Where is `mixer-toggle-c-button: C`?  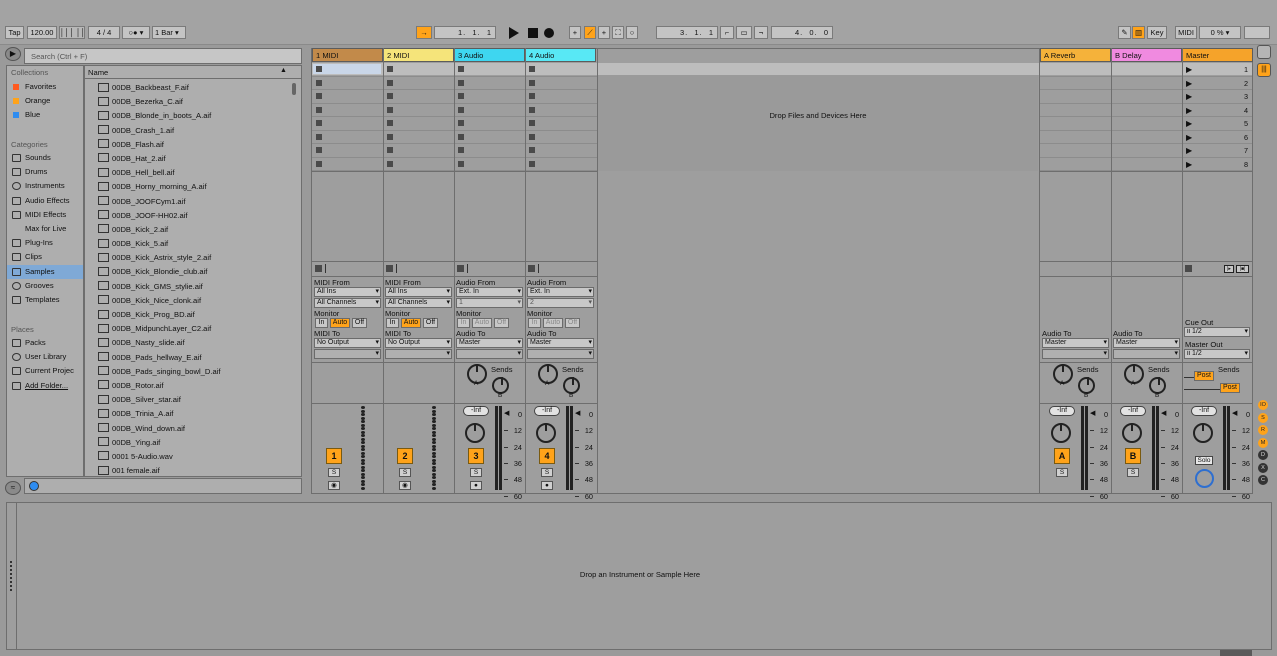
mixer-toggle-c-button: C is located at coordinates (1263, 480).